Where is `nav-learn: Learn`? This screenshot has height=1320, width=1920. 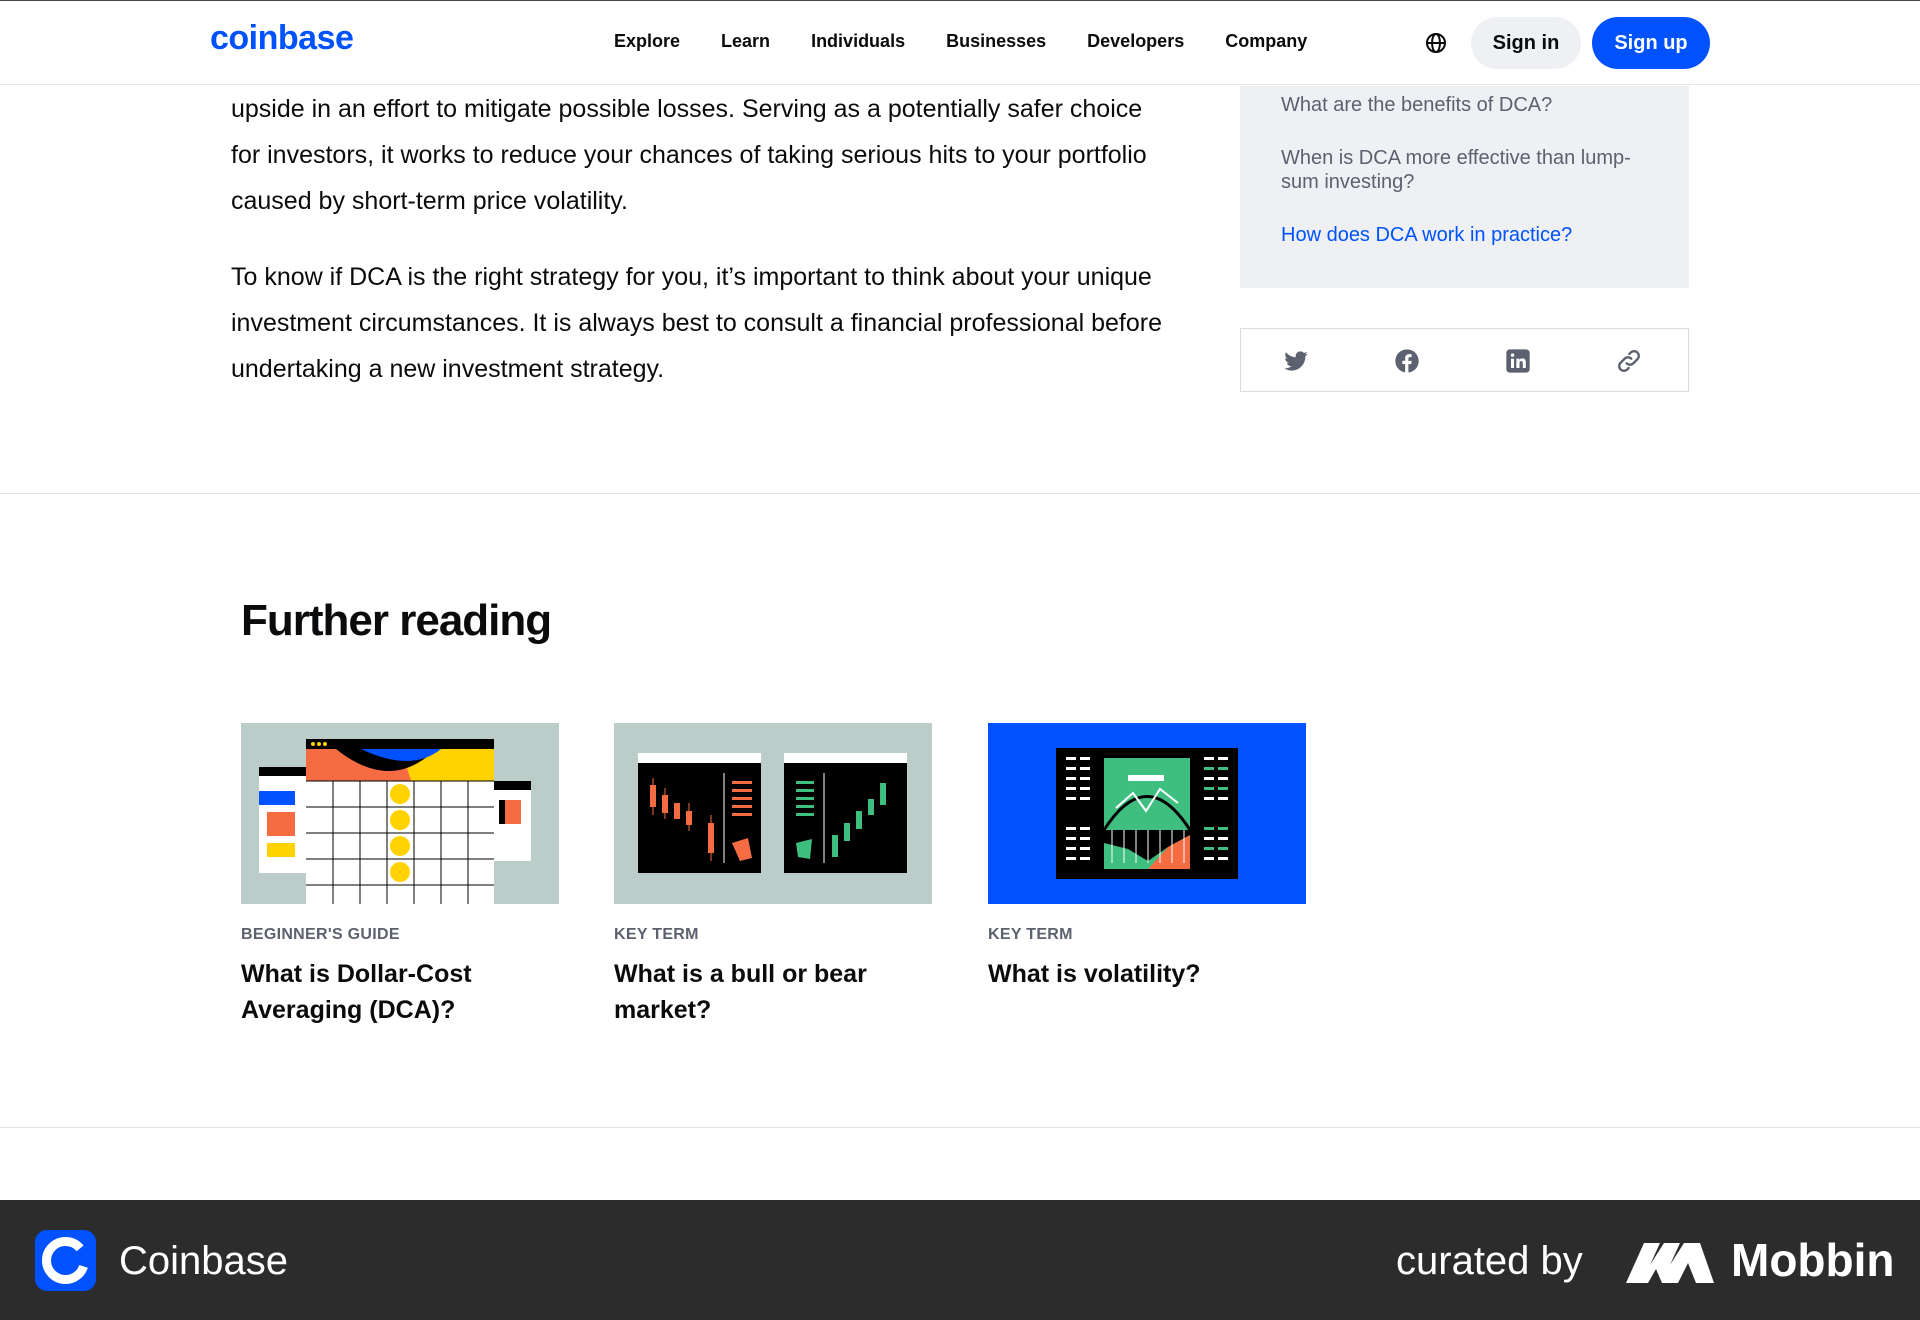 nav-learn: Learn is located at coordinates (745, 41).